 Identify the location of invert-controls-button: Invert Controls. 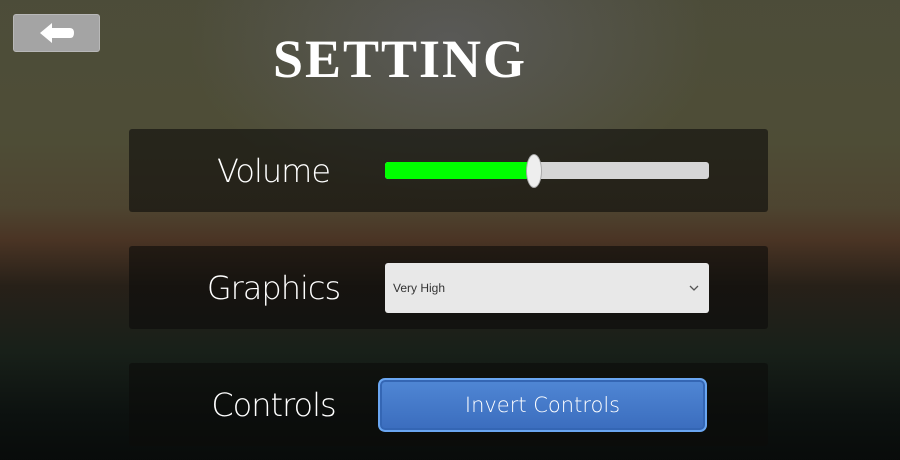
(542, 405).